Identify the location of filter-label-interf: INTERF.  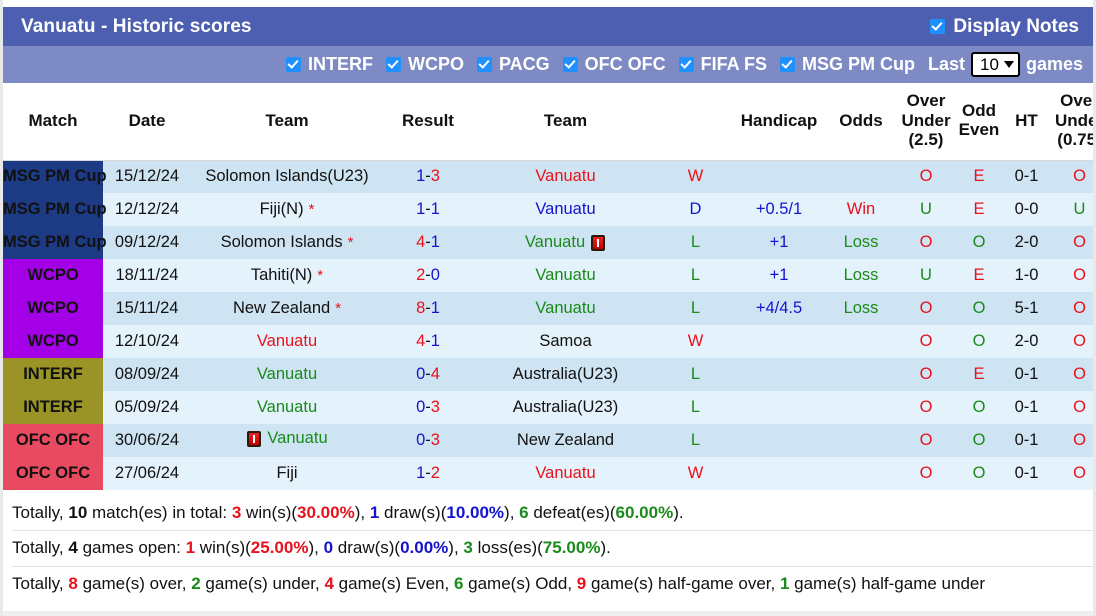
(340, 64).